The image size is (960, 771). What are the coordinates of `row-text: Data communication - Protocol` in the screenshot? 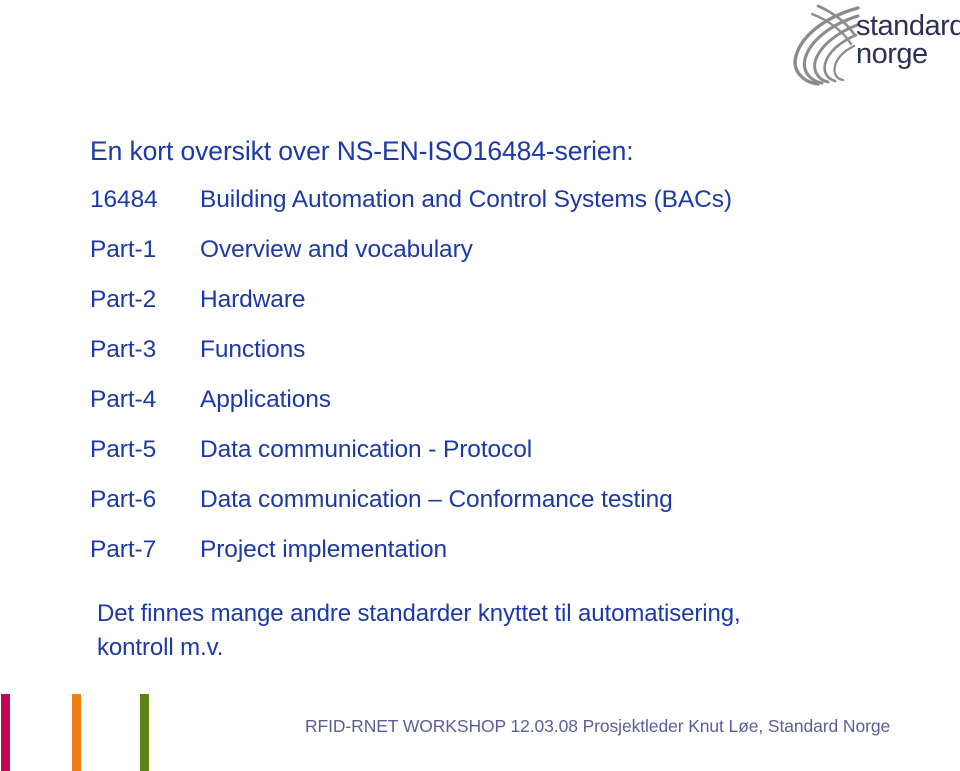 It's located at (366, 449).